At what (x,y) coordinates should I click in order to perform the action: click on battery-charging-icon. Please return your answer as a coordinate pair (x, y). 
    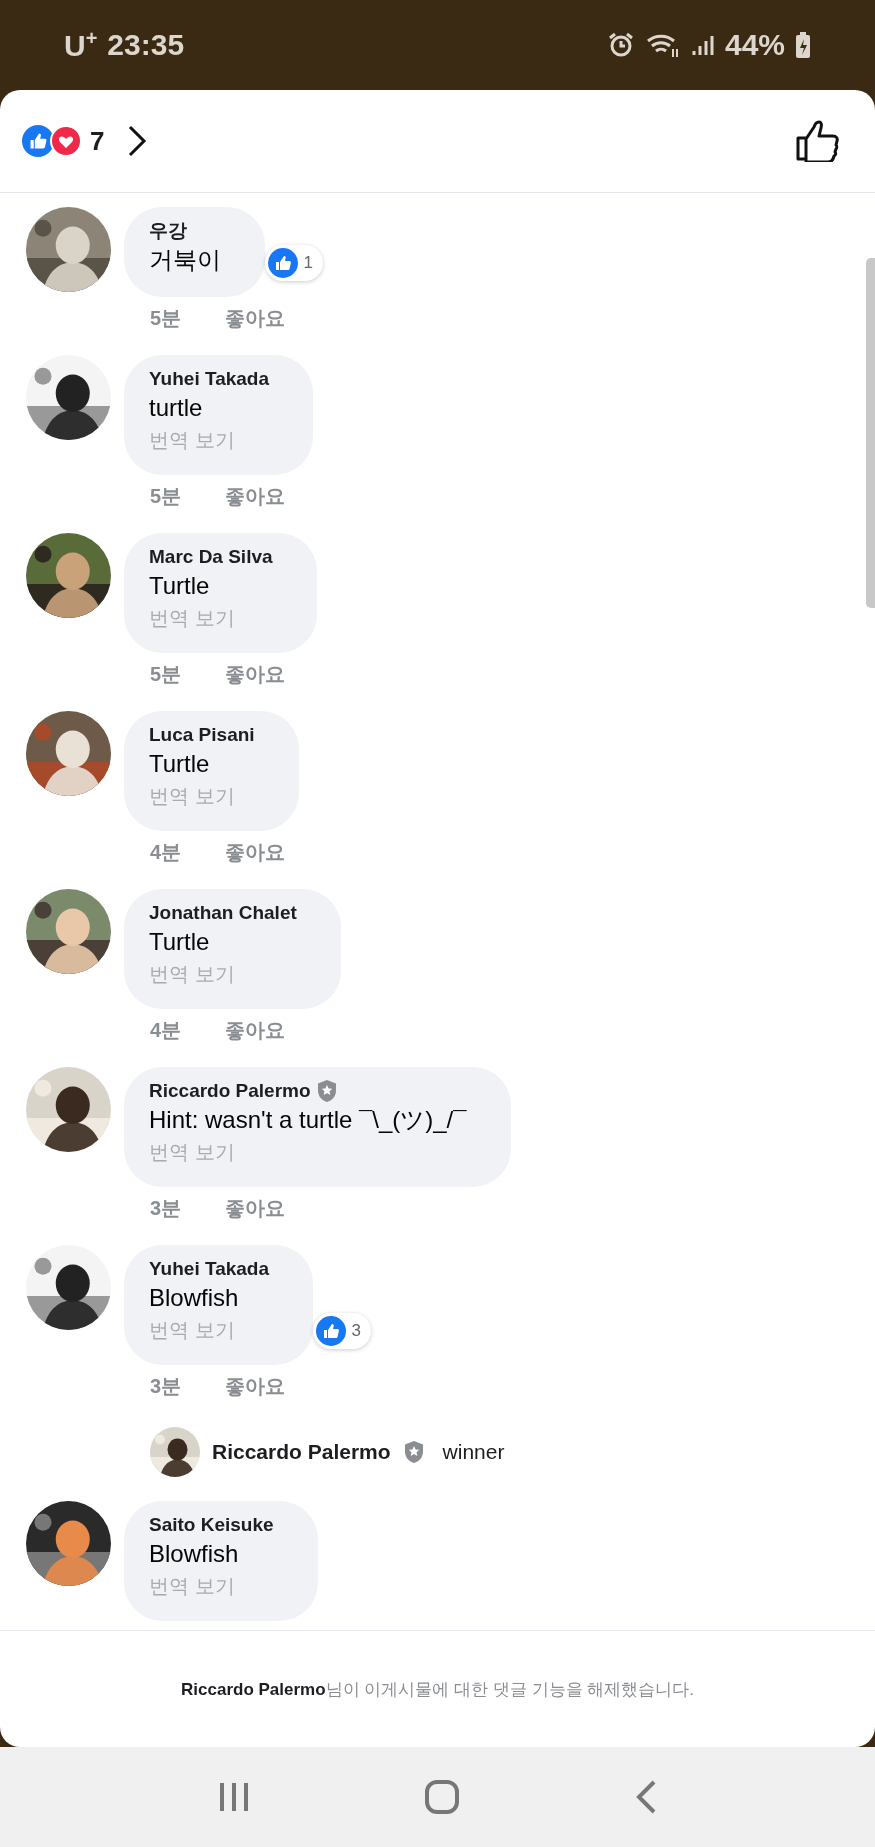
    Looking at the image, I should click on (803, 45).